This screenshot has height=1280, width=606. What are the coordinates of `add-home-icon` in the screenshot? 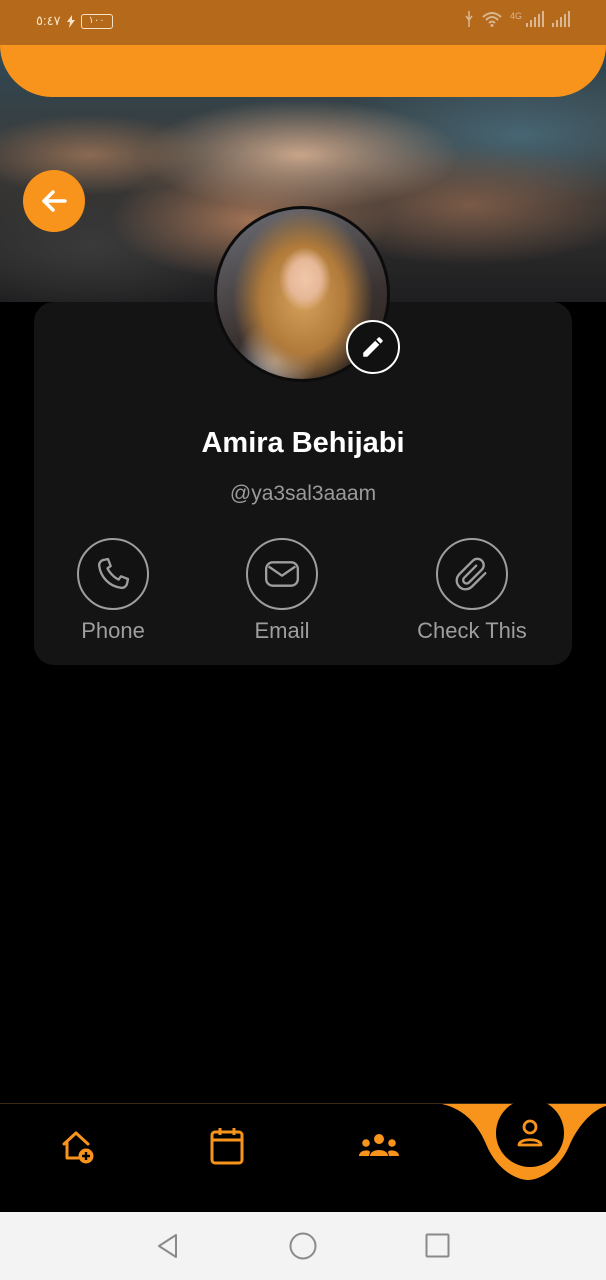 It's located at (78, 1147).